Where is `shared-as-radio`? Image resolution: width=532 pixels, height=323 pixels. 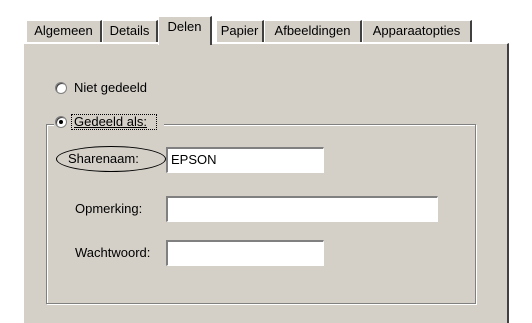 shared-as-radio is located at coordinates (61, 122).